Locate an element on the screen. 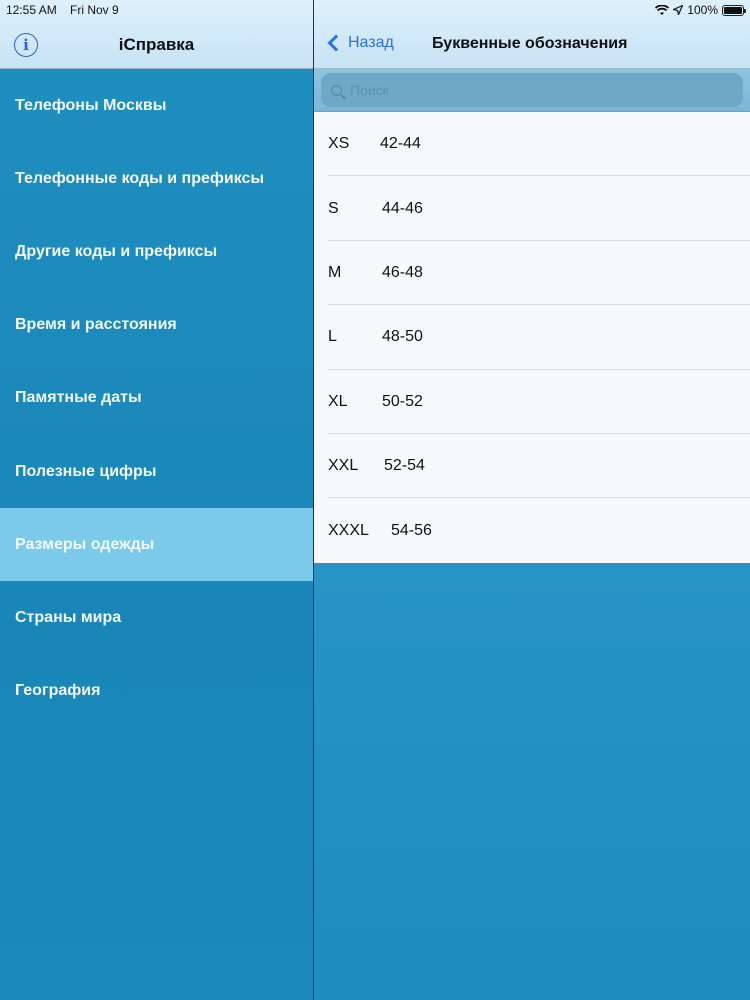  battery-icon is located at coordinates (734, 10).